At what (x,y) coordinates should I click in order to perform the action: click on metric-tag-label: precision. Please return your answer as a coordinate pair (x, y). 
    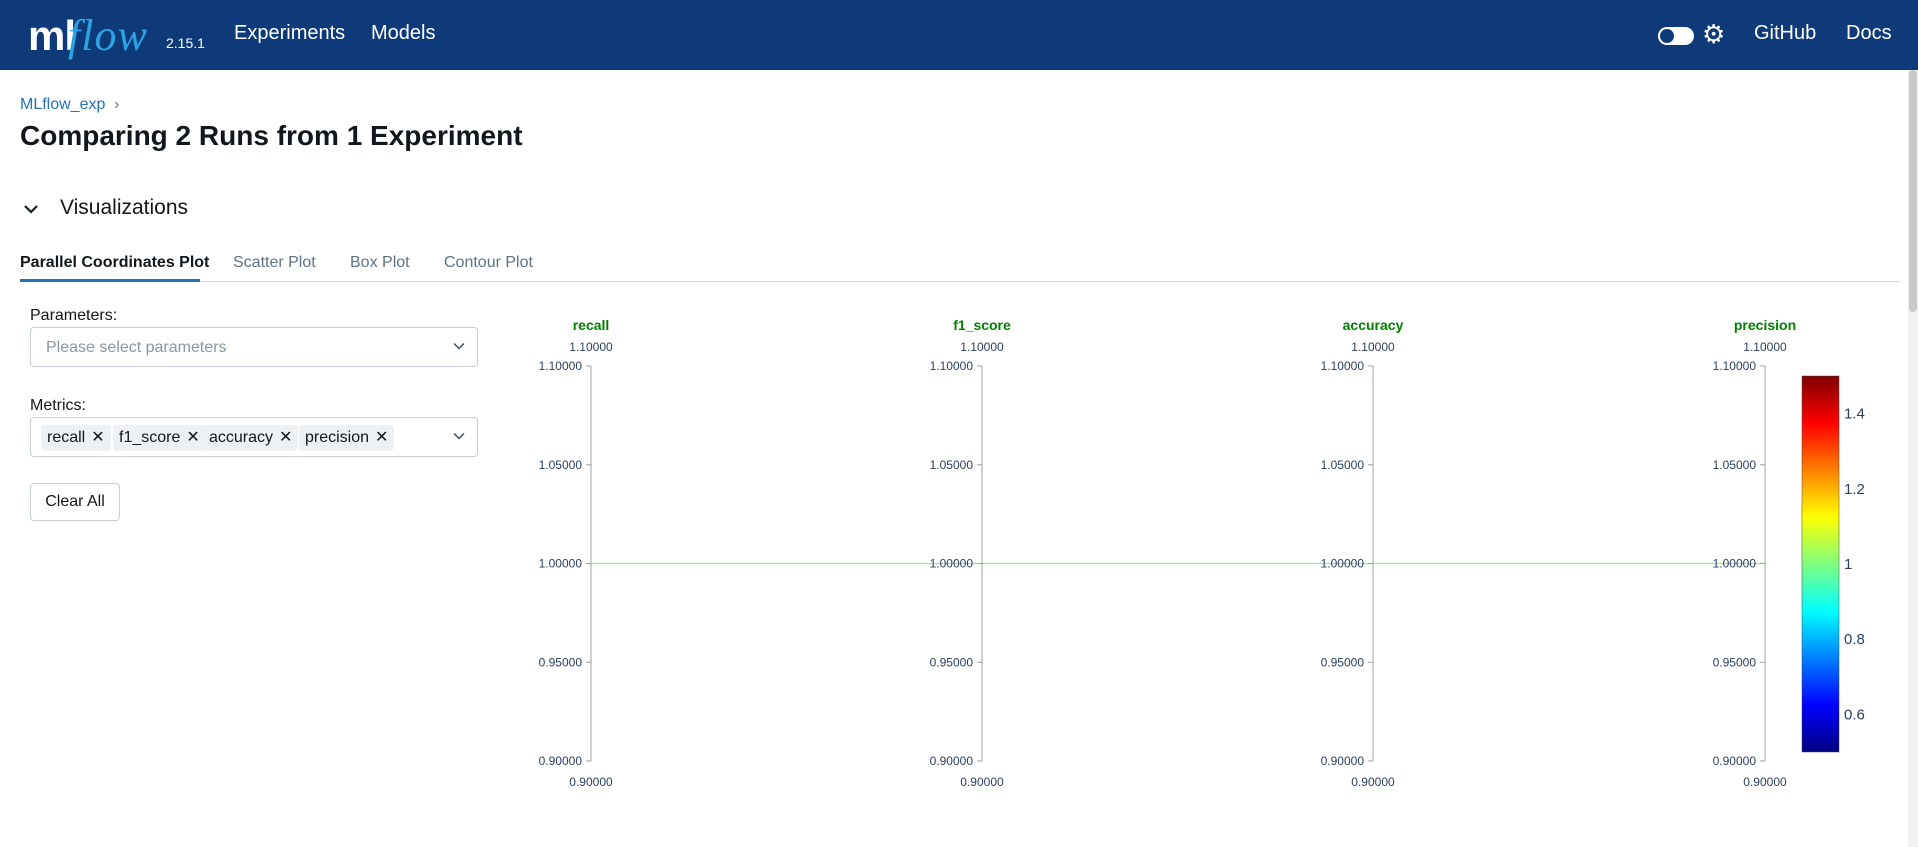
    Looking at the image, I should click on (337, 437).